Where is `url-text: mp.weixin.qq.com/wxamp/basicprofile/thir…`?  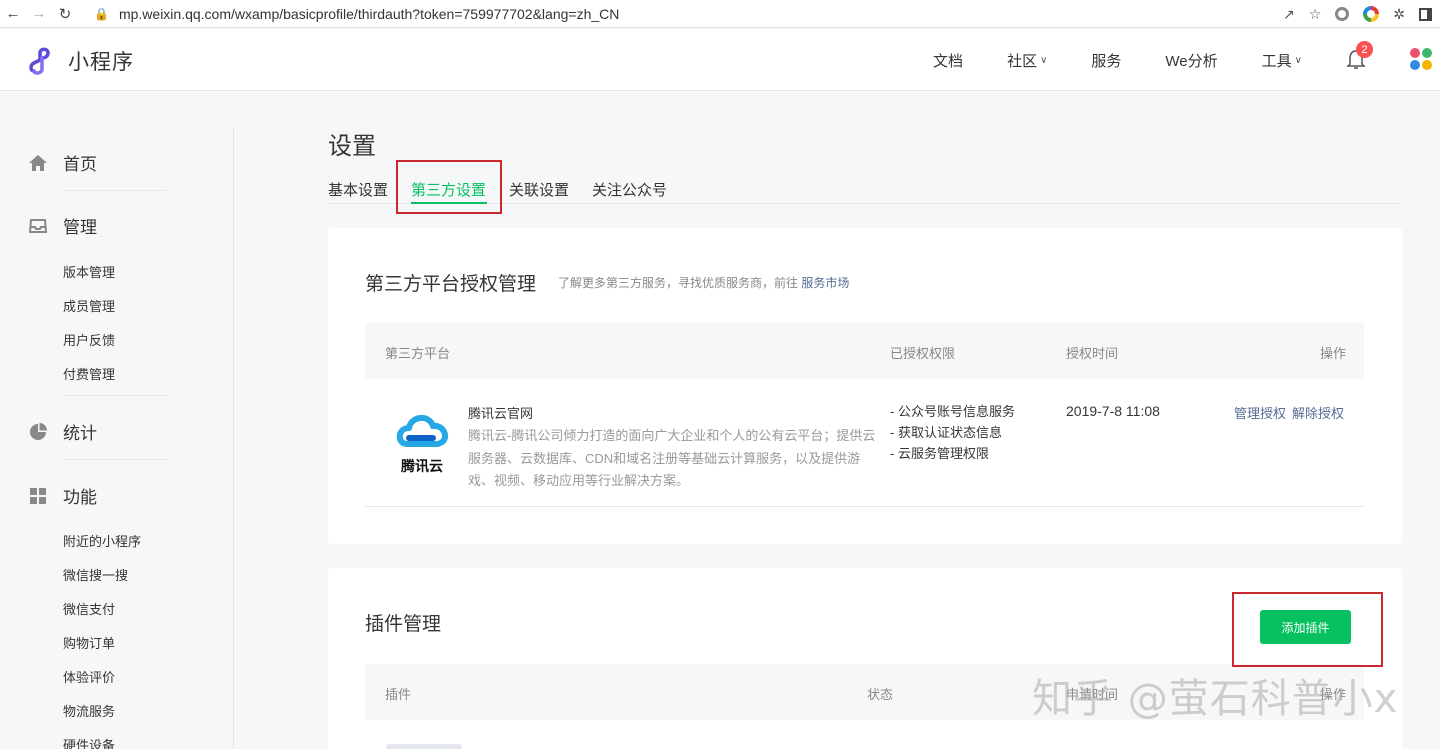 url-text: mp.weixin.qq.com/wxamp/basicprofile/thir… is located at coordinates (369, 13).